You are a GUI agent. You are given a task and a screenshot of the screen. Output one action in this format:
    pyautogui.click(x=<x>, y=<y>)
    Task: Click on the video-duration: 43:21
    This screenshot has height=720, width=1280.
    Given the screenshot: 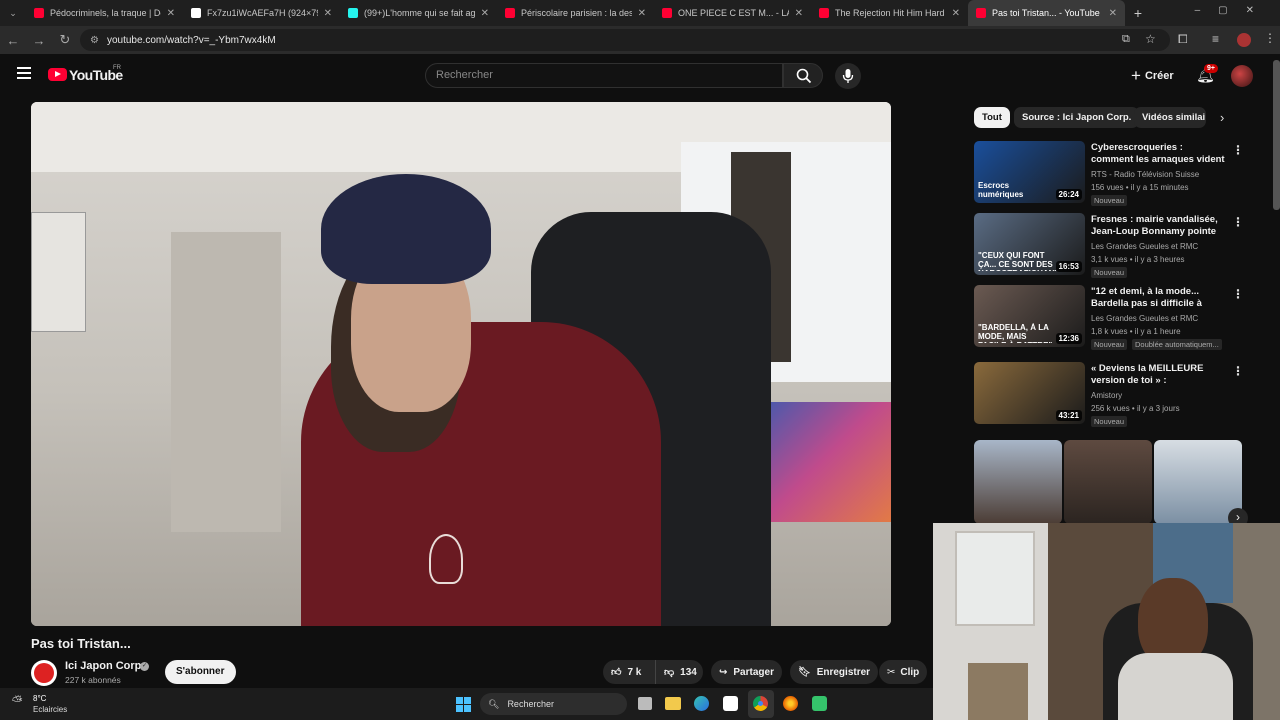 What is the action you would take?
    pyautogui.click(x=1068, y=415)
    